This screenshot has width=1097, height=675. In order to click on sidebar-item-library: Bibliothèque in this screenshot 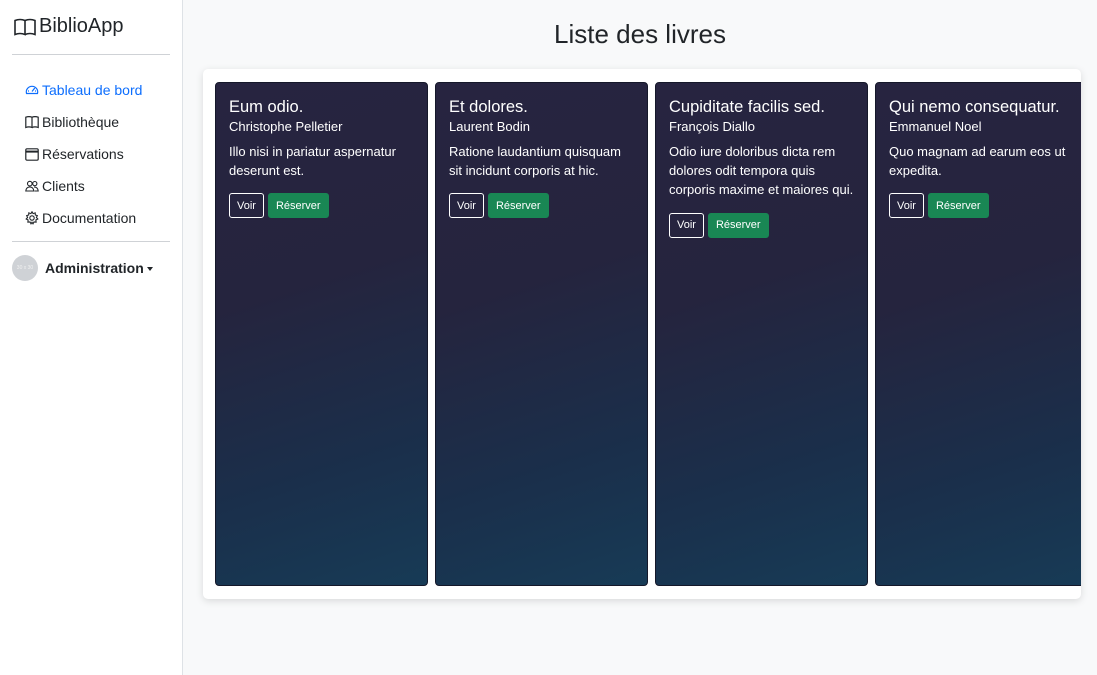, I will do `click(83, 122)`.